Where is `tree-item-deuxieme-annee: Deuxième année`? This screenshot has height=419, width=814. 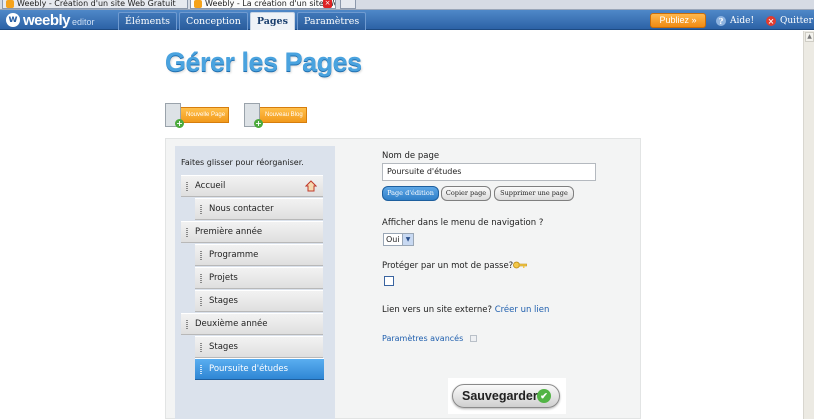 tree-item-deuxieme-annee: Deuxième année is located at coordinates (252, 324).